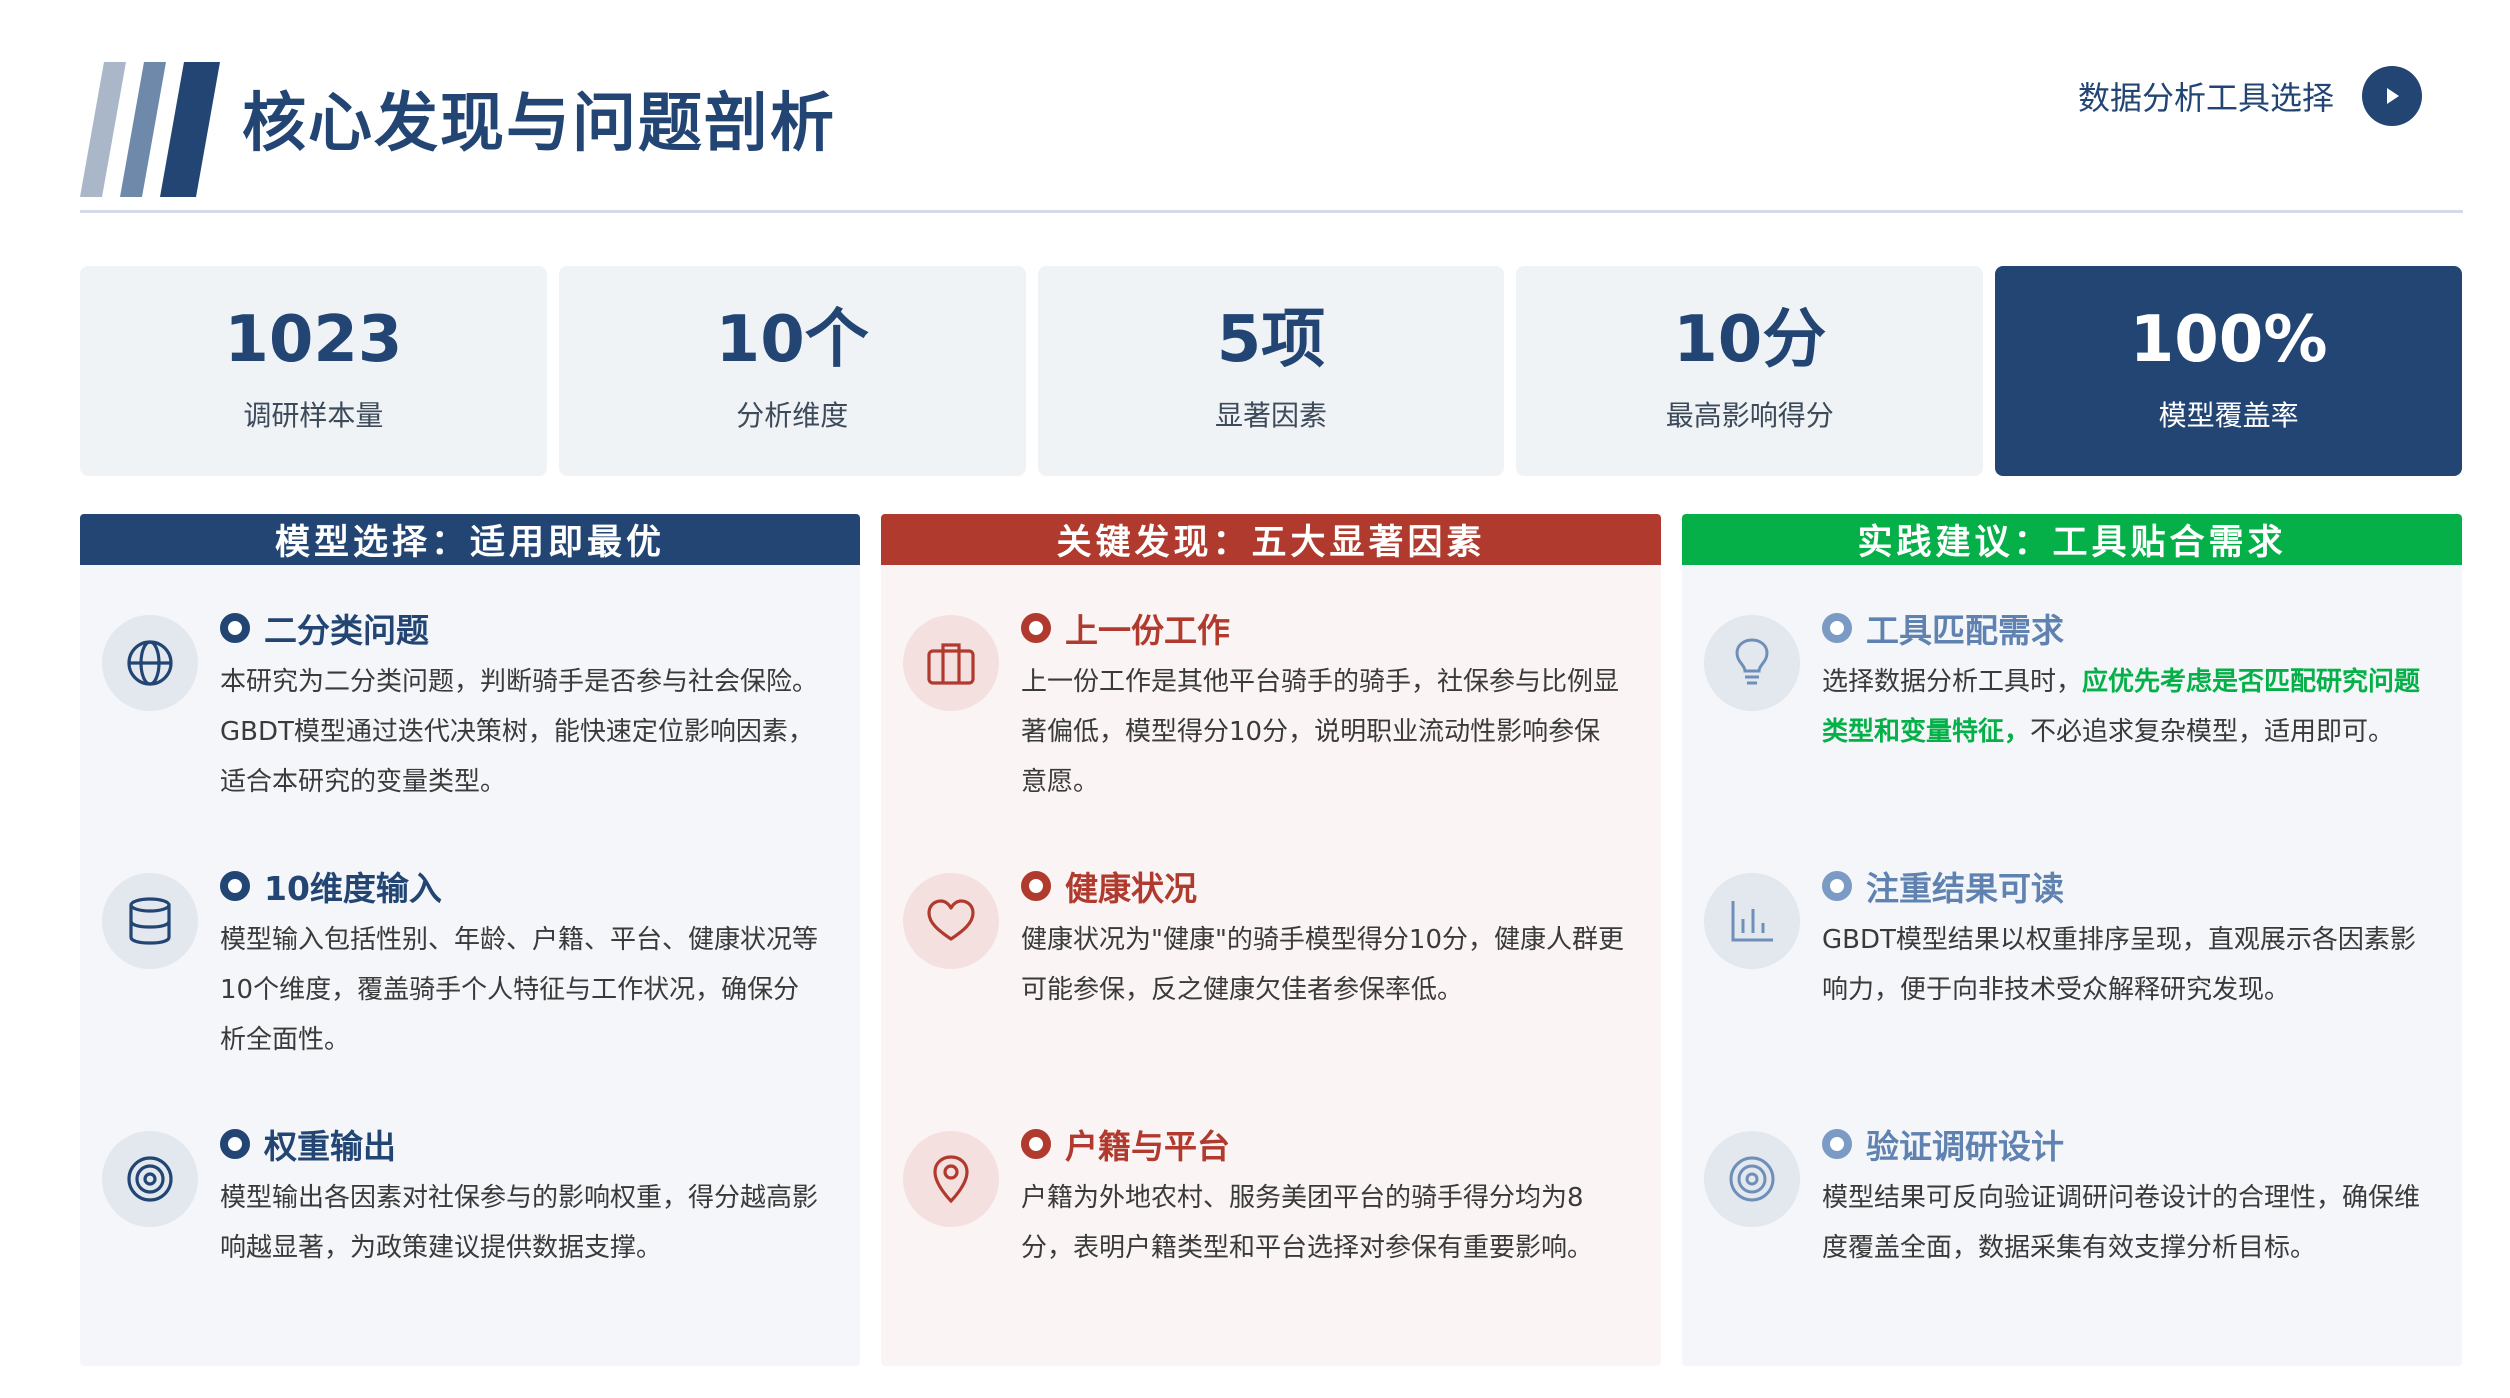 The height and width of the screenshot is (1398, 2510). What do you see at coordinates (519, 1223) in the screenshot?
I see `item-text: 模型输出各因素对社保参与的影响权重，得分越高影响越显著，为政策建议提供数据支撑。` at bounding box center [519, 1223].